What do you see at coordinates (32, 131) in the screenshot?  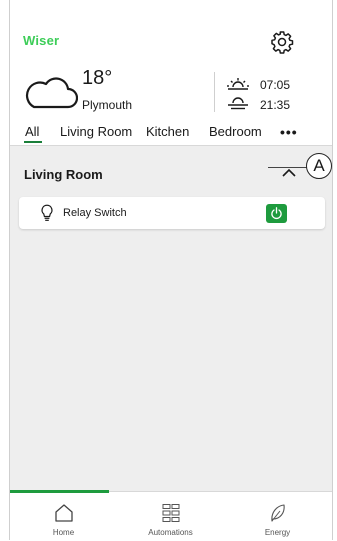 I see `tab-all: All` at bounding box center [32, 131].